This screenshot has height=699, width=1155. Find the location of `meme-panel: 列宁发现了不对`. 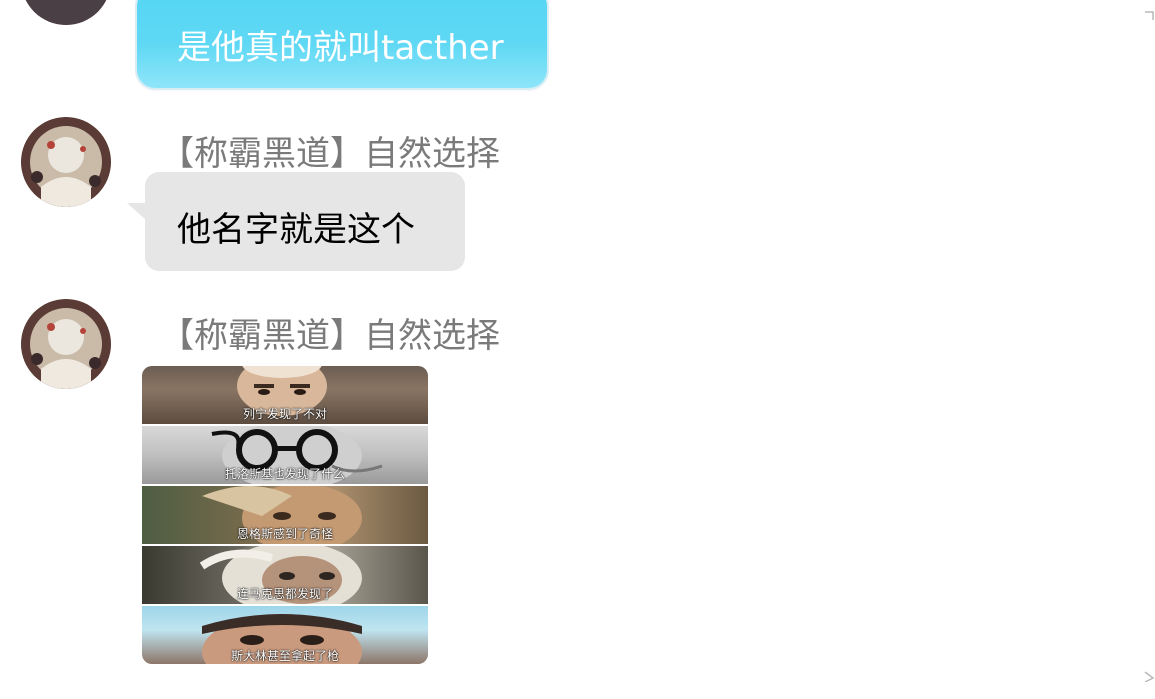

meme-panel: 列宁发现了不对 is located at coordinates (285, 396).